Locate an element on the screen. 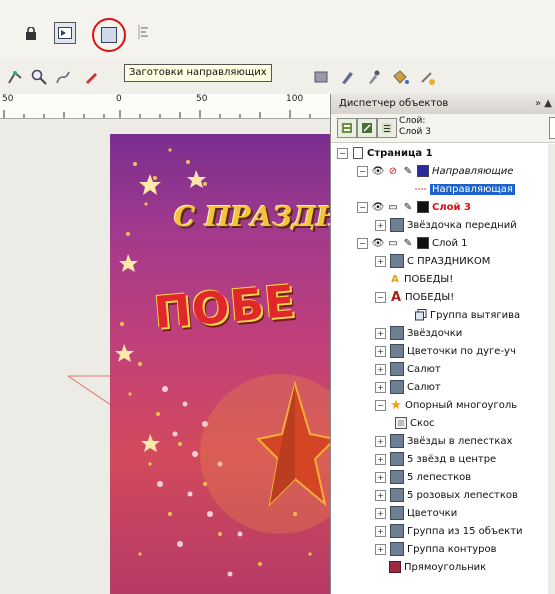  guides-options-button is located at coordinates (65, 33).